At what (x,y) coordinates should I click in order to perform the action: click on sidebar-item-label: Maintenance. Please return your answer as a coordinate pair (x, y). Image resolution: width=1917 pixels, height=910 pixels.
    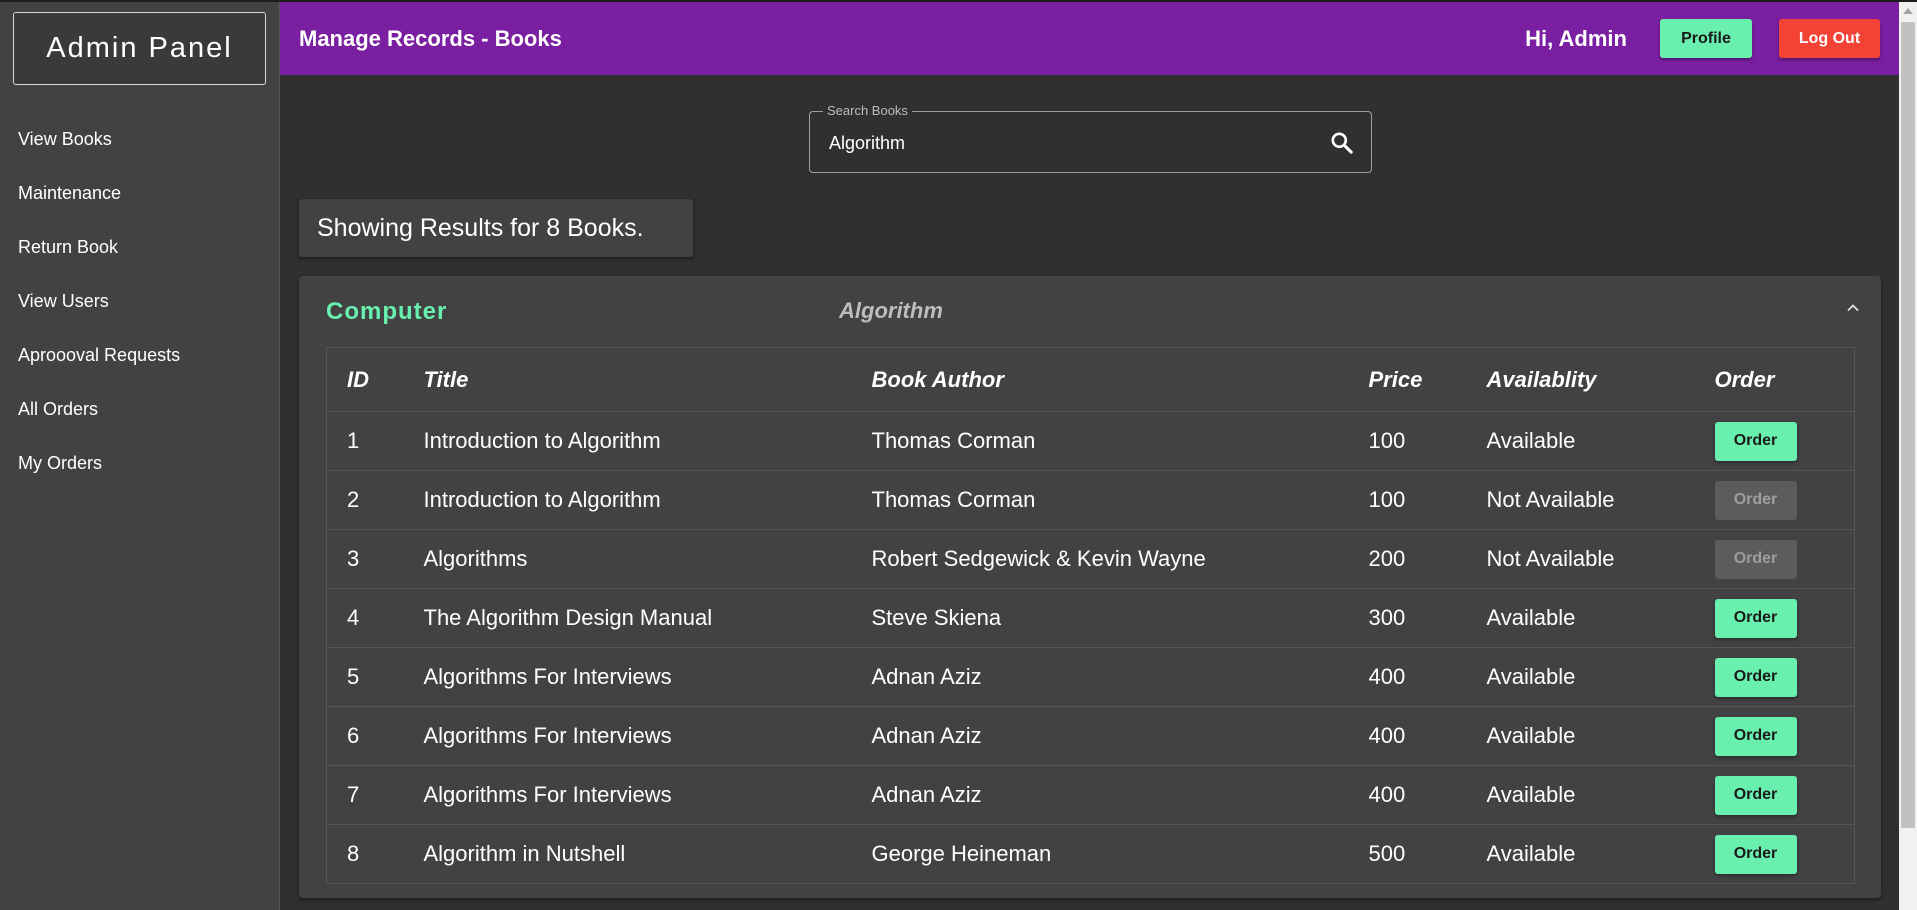
    Looking at the image, I should click on (70, 192).